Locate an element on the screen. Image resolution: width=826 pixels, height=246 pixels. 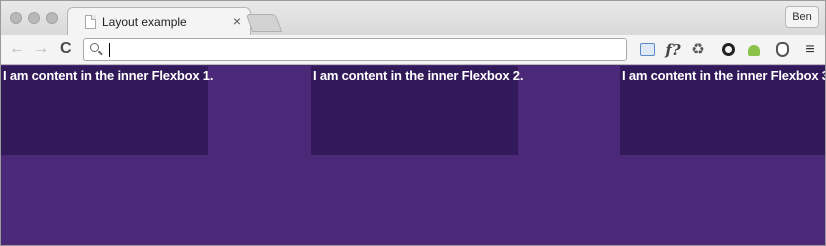
recycle-icon: ♻ is located at coordinates (698, 50).